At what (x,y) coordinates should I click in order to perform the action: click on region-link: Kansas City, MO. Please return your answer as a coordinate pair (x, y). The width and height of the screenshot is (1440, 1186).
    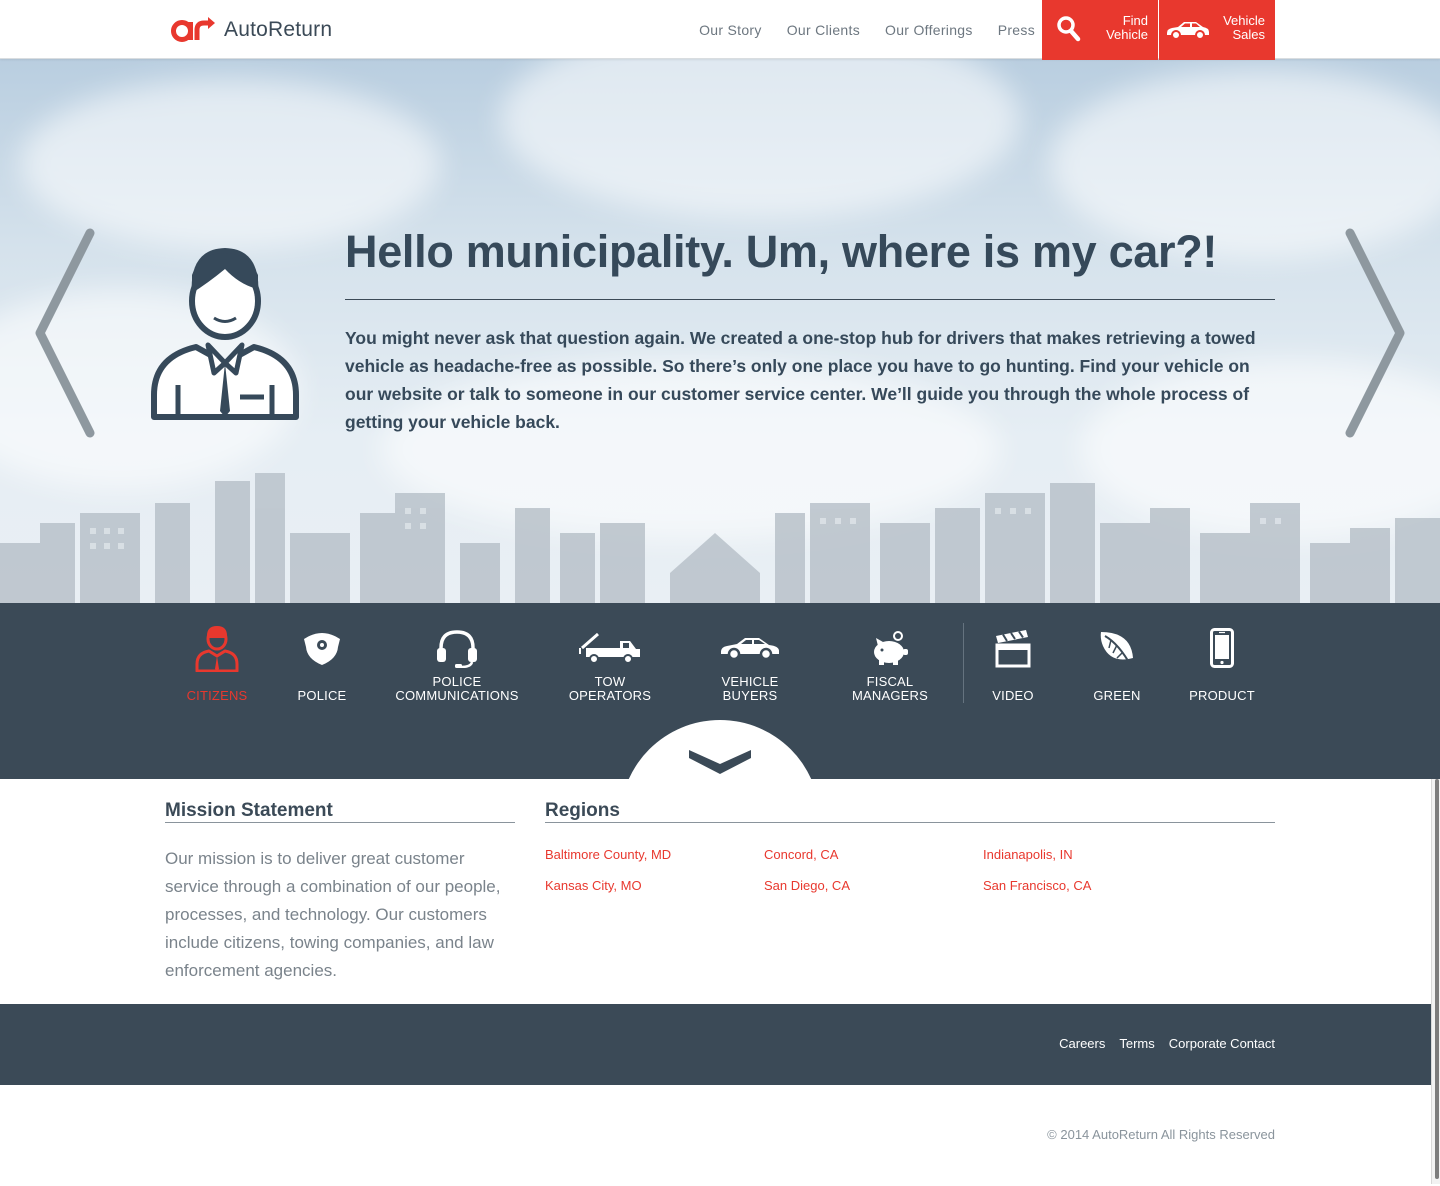
    Looking at the image, I should click on (593, 885).